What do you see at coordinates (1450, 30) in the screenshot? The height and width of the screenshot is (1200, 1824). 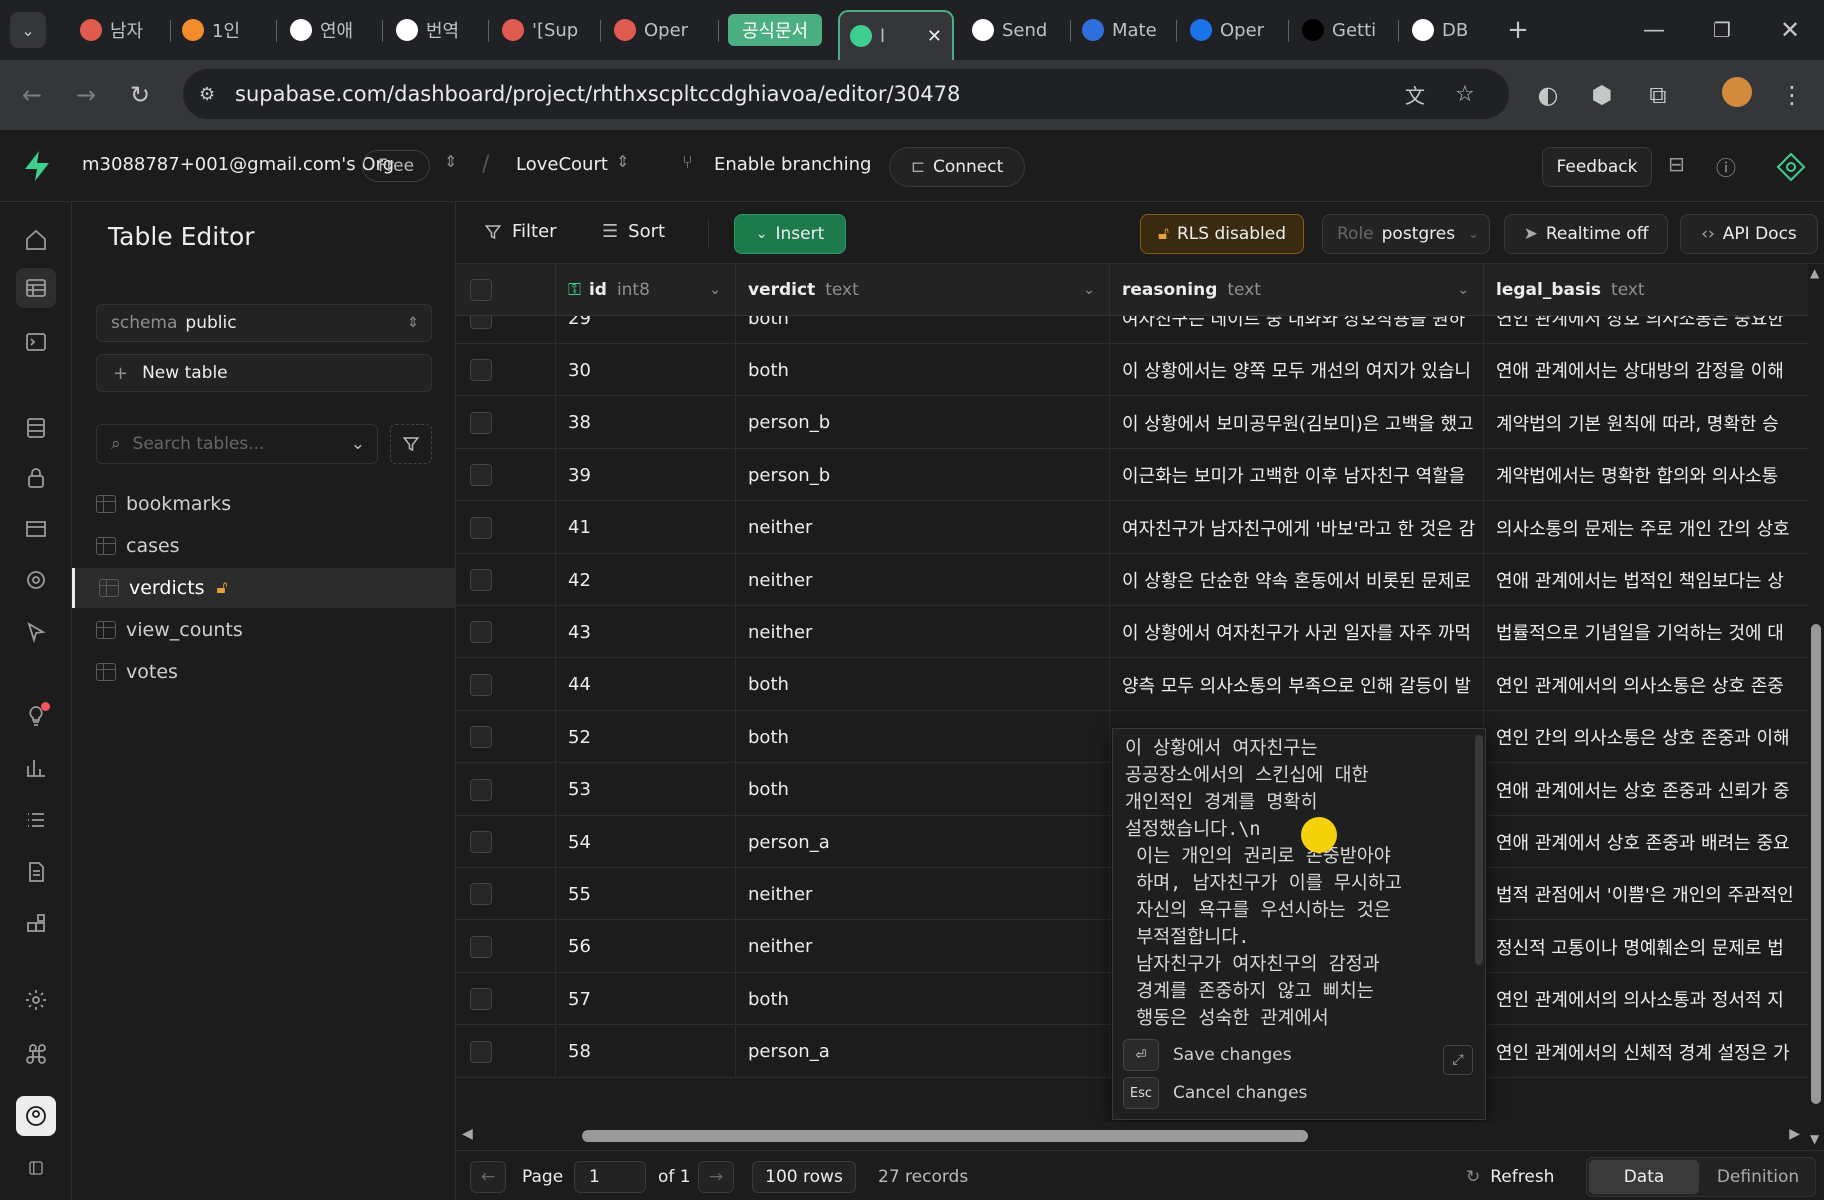 I see `browser-tab: DB` at bounding box center [1450, 30].